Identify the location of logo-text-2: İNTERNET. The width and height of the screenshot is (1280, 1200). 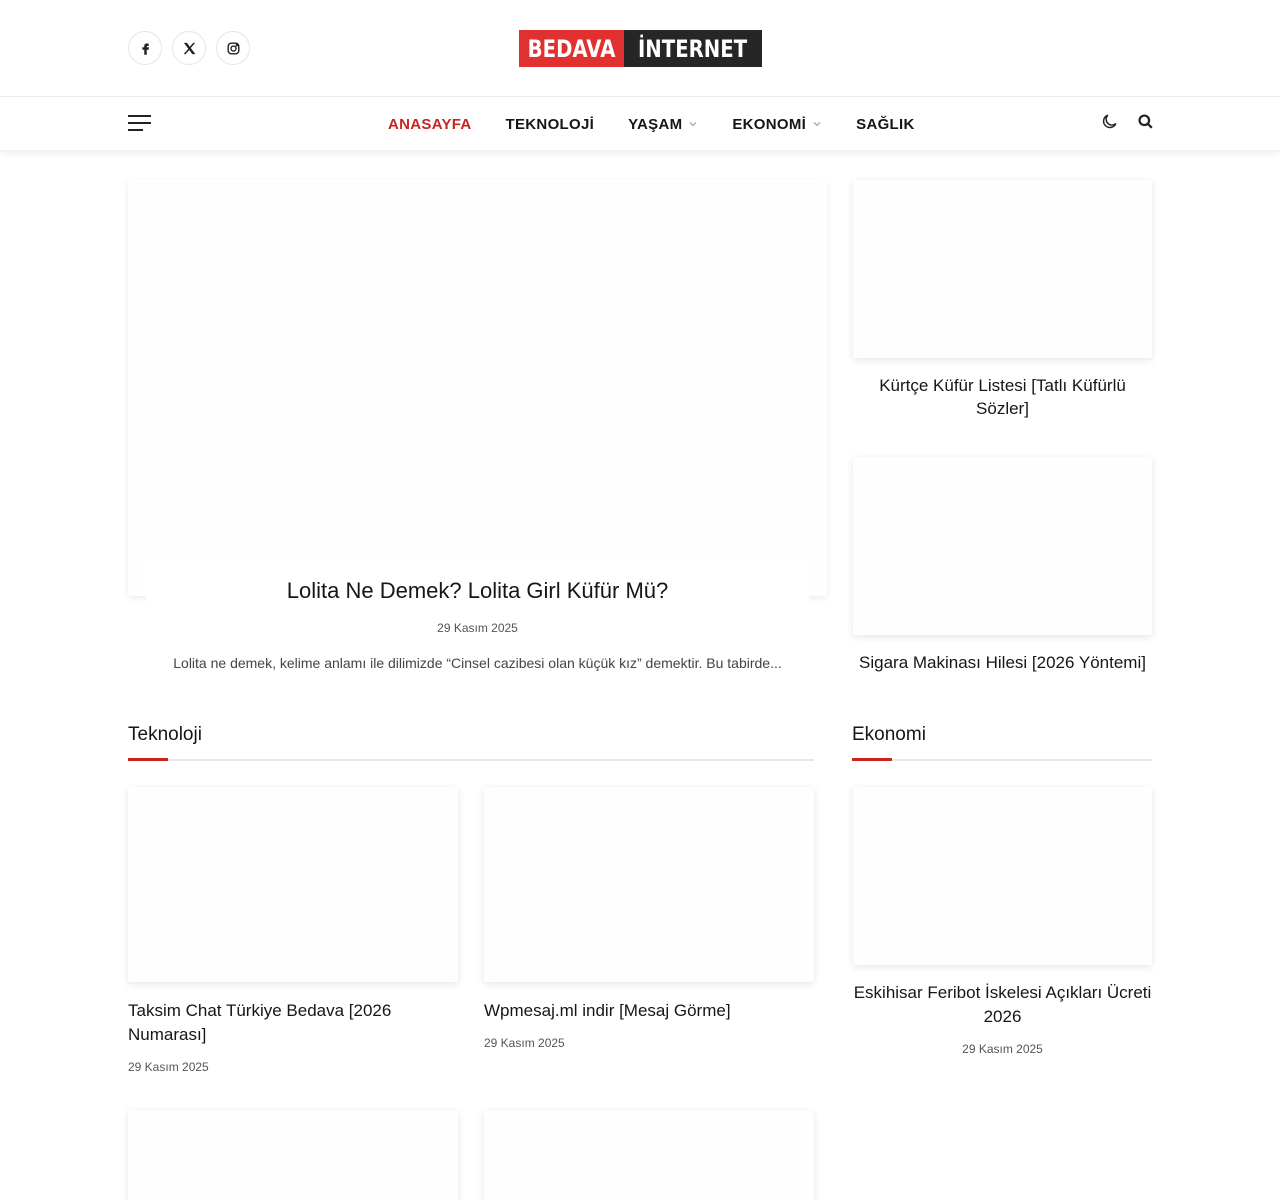
(693, 48).